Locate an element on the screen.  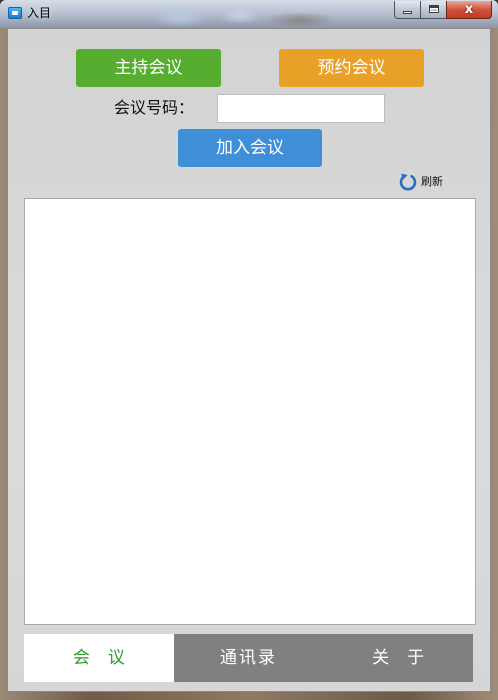
meeting-id-label: 会议号码： is located at coordinates (154, 107).